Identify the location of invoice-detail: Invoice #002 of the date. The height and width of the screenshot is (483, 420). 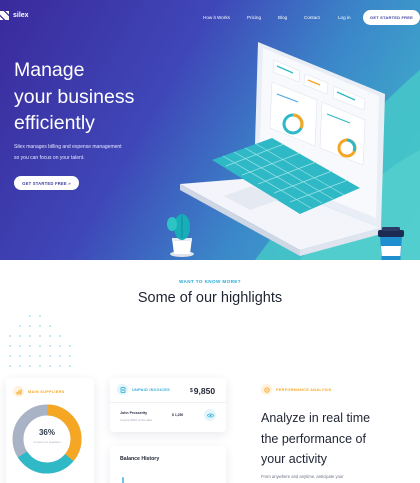
(136, 420).